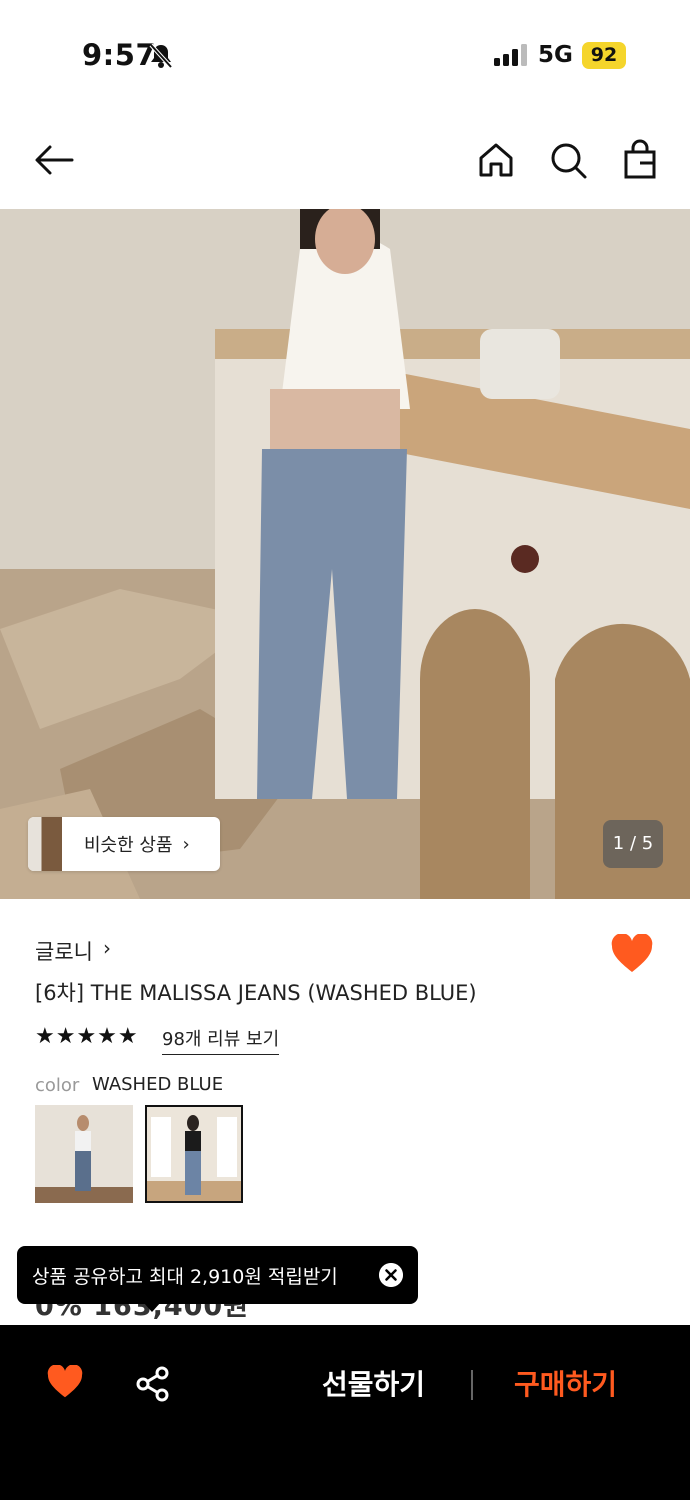 This screenshot has width=690, height=1500. Describe the element at coordinates (65, 1382) in the screenshot. I see `wishlist-heart-icon` at that location.